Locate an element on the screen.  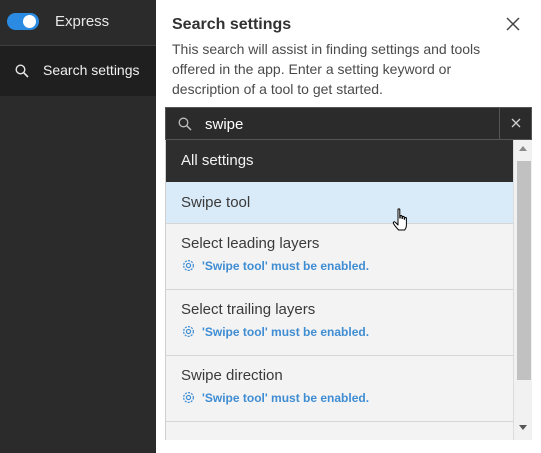
results-scrollbar is located at coordinates (522, 290).